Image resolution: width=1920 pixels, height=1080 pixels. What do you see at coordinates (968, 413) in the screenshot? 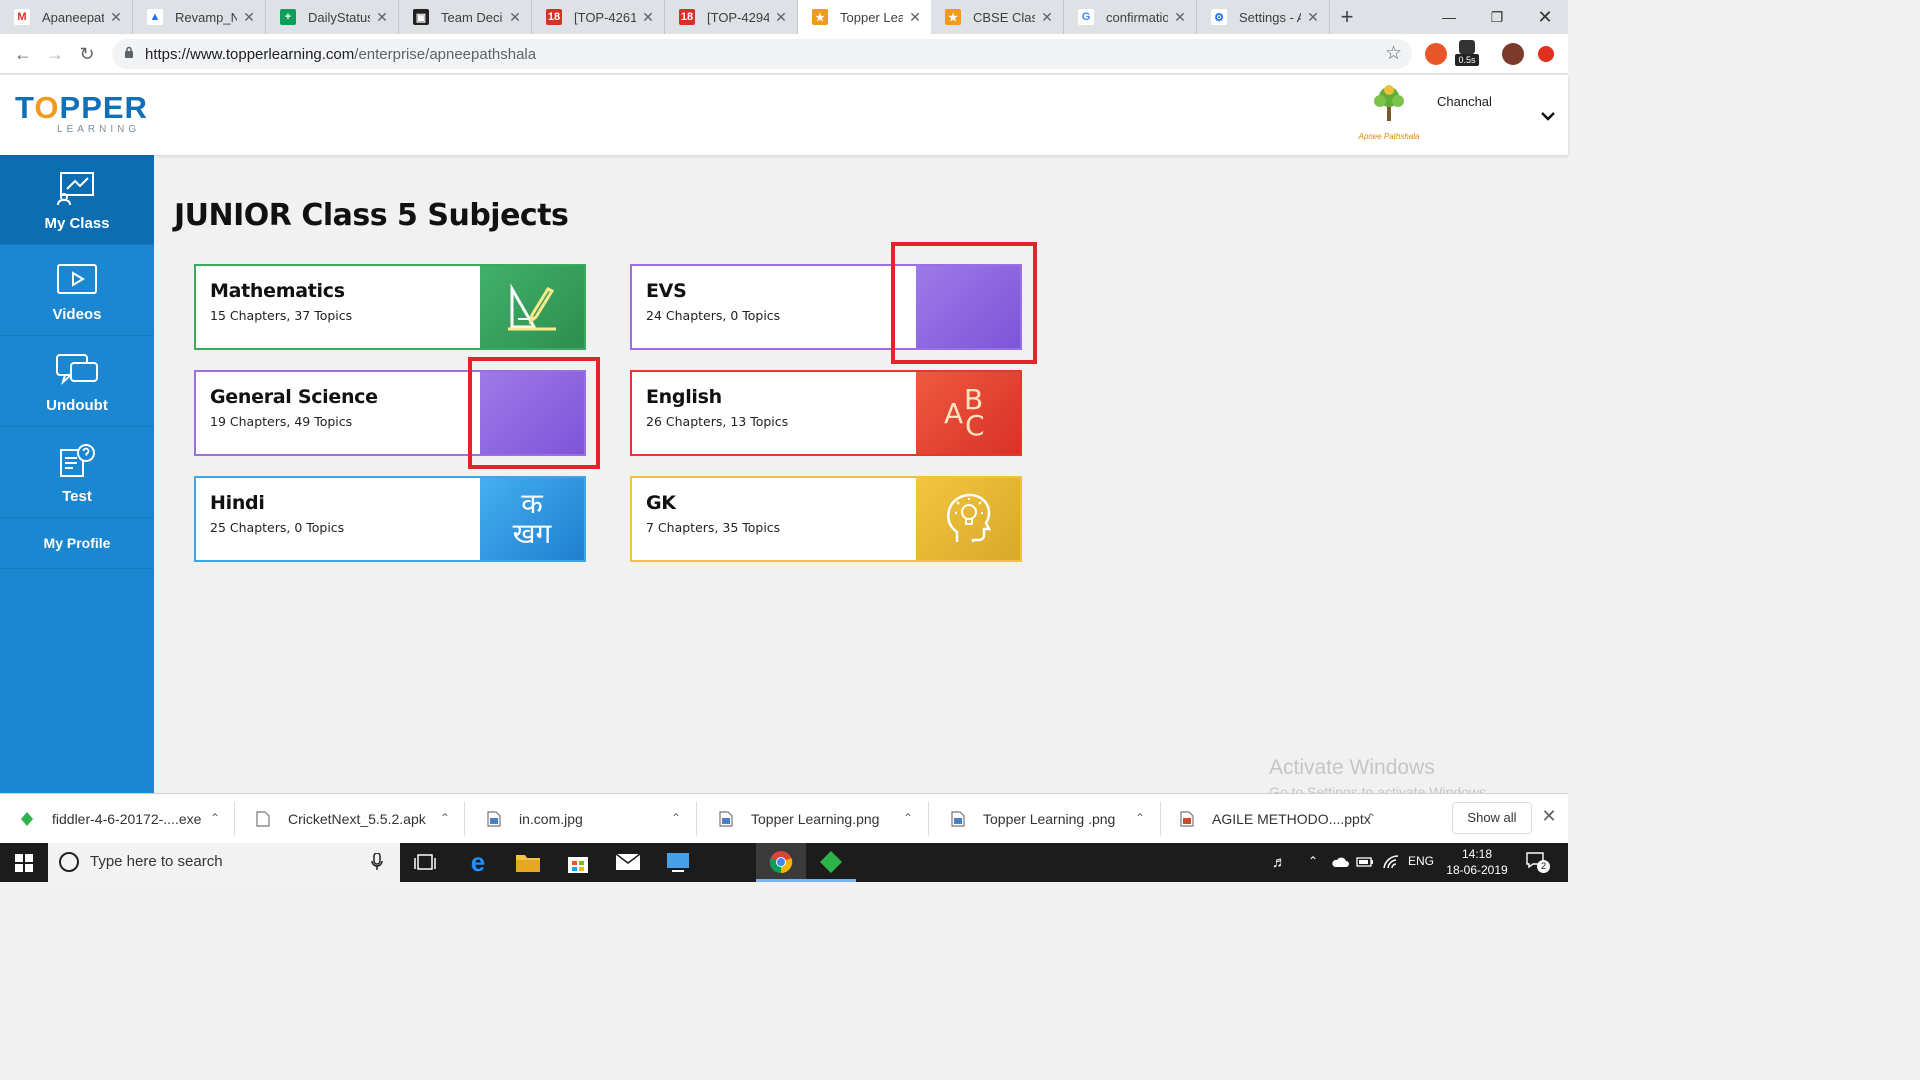
I see `abc-icon: A B C` at bounding box center [968, 413].